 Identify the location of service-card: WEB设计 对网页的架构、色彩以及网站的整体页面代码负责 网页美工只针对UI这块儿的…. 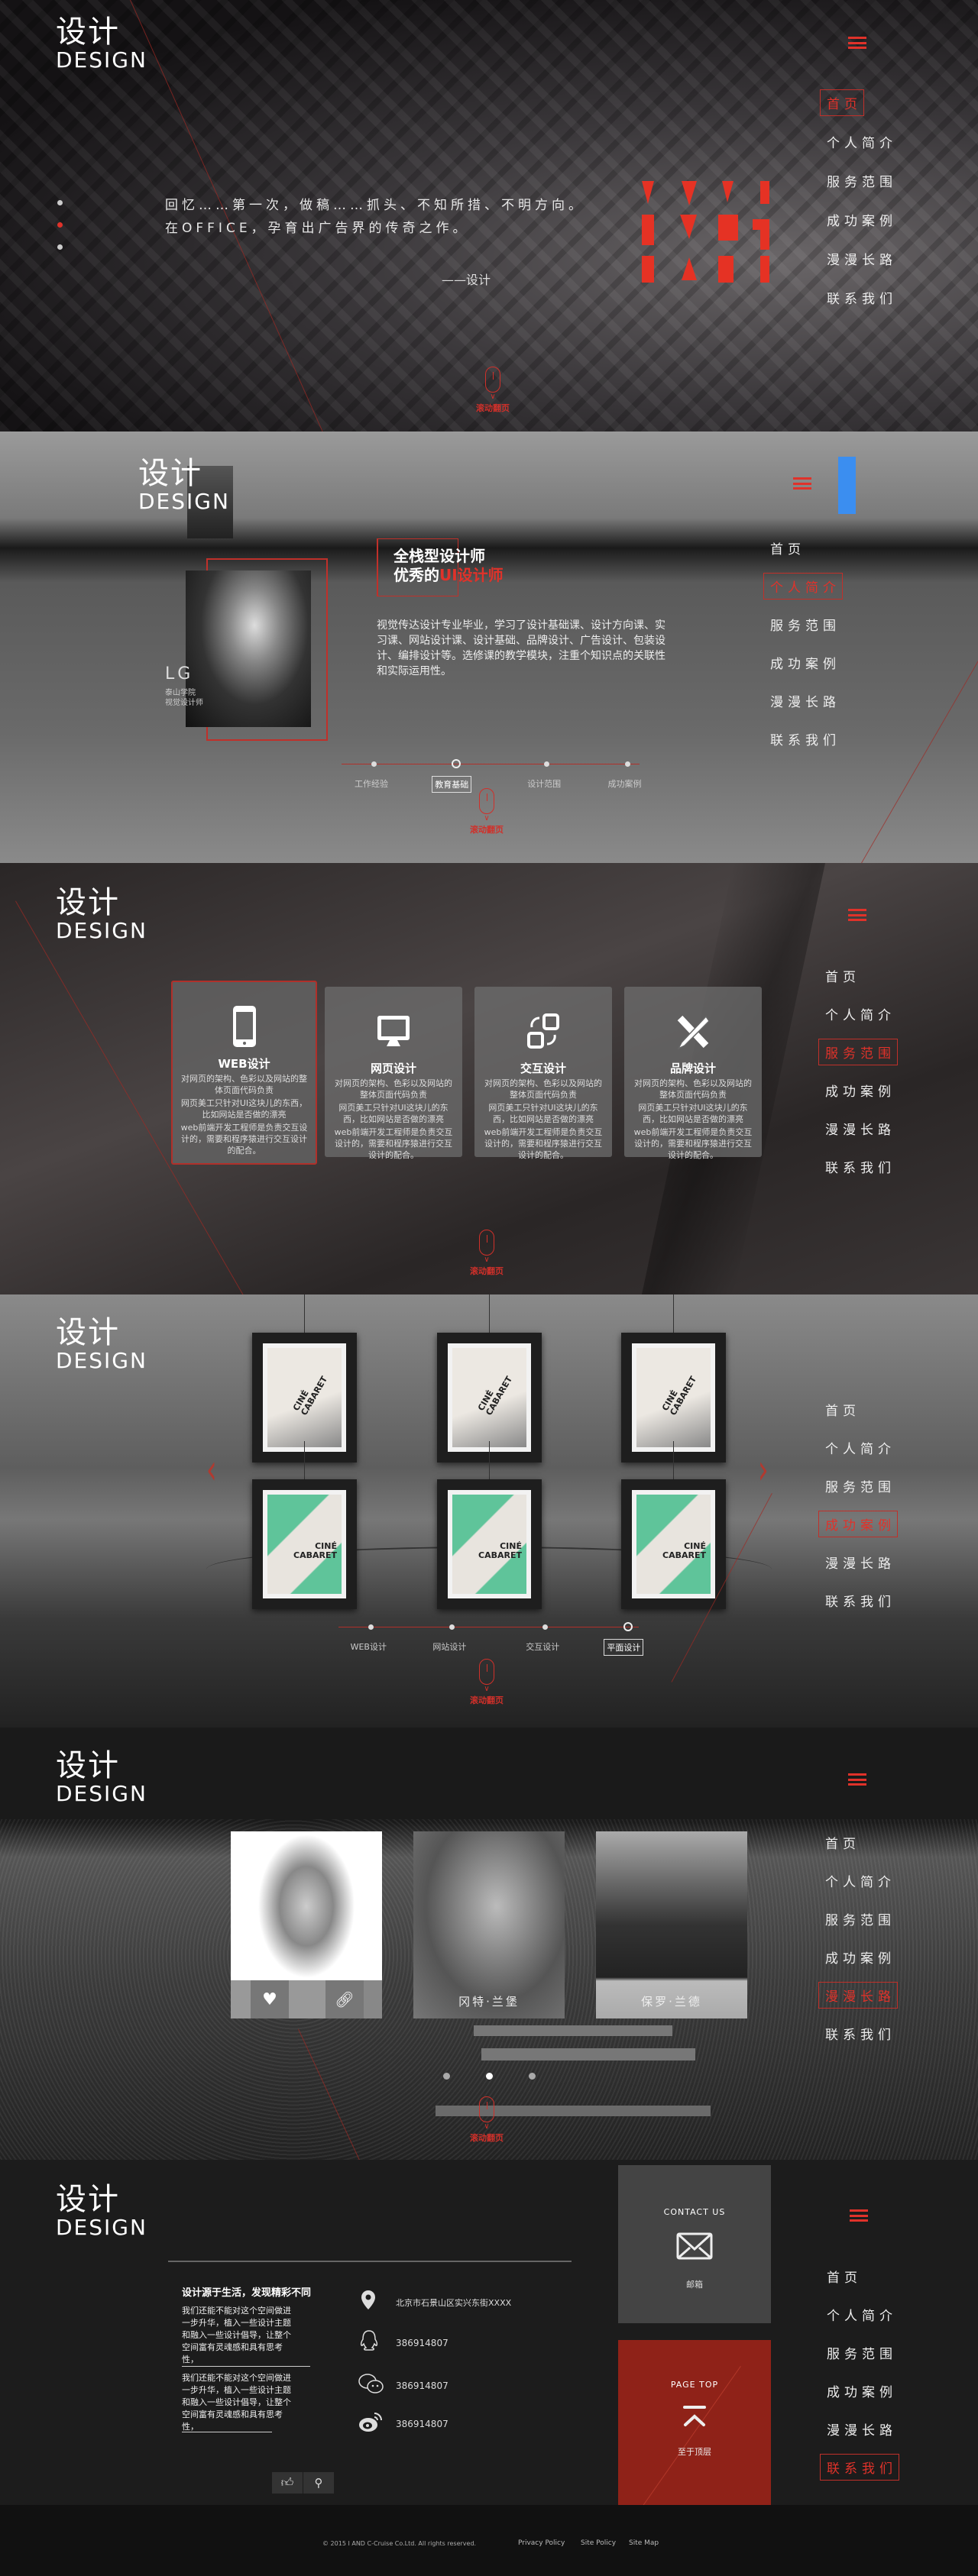
(244, 1073).